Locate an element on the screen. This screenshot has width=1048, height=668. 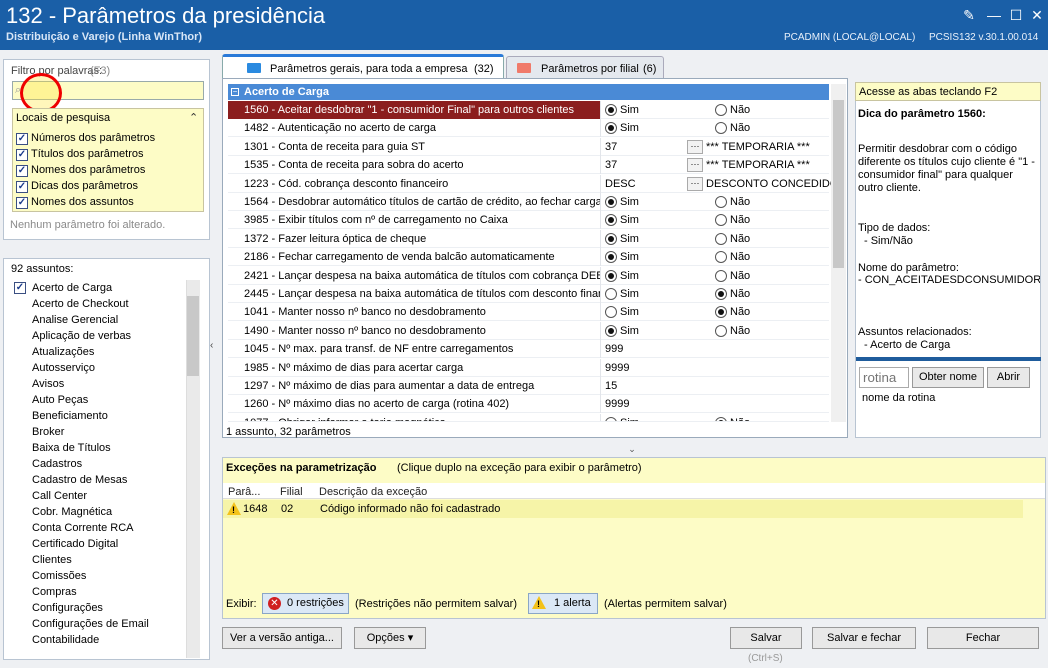
edit-icon: ✎ is located at coordinates (969, 15).